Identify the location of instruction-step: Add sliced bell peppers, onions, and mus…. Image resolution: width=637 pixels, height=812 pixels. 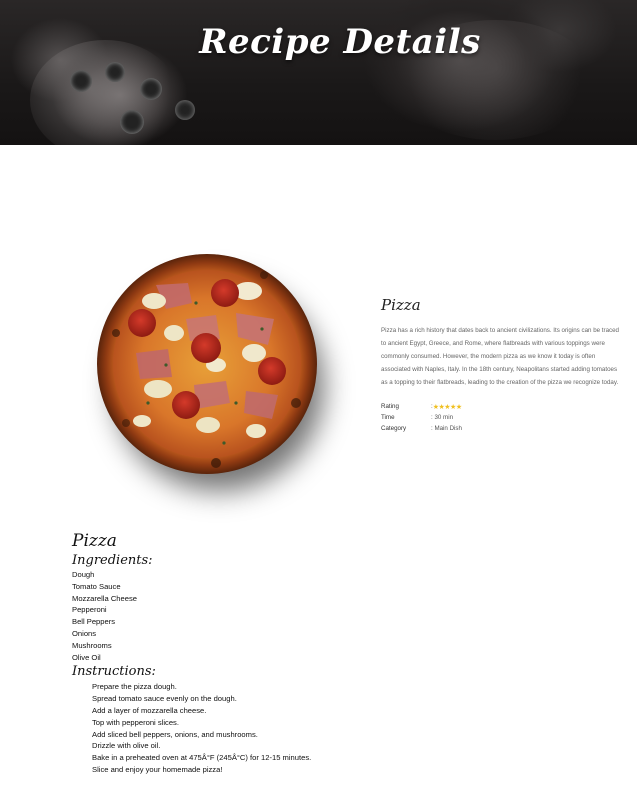
(175, 734).